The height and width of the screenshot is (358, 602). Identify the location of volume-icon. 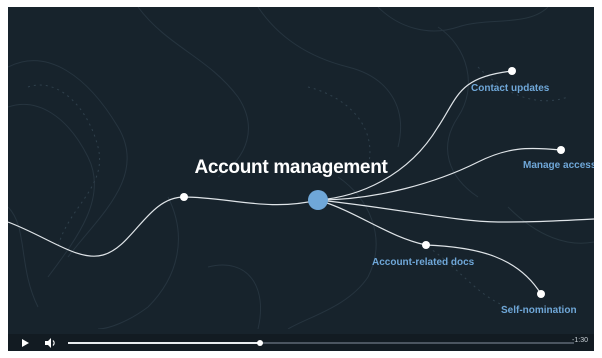
(51, 343).